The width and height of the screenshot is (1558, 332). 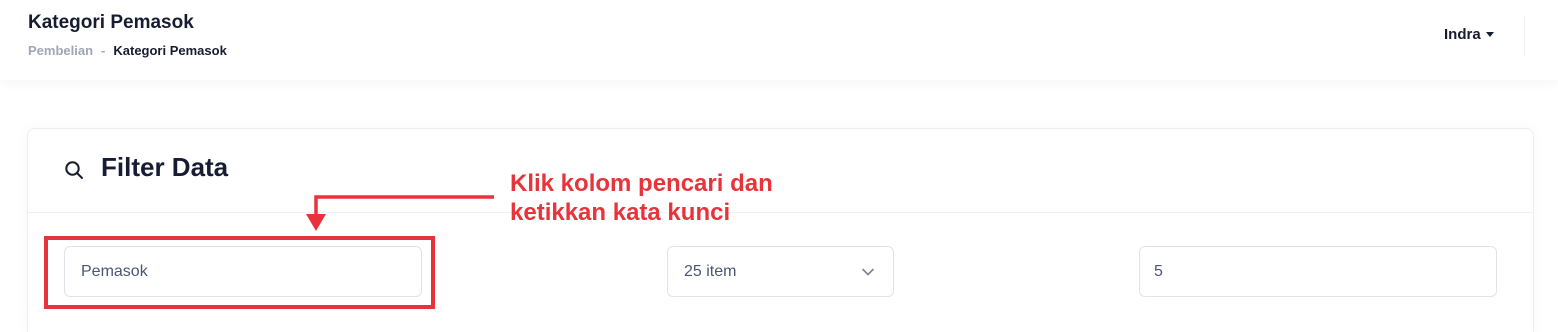 I want to click on page-title: Kategori Pemasok, so click(x=111, y=22).